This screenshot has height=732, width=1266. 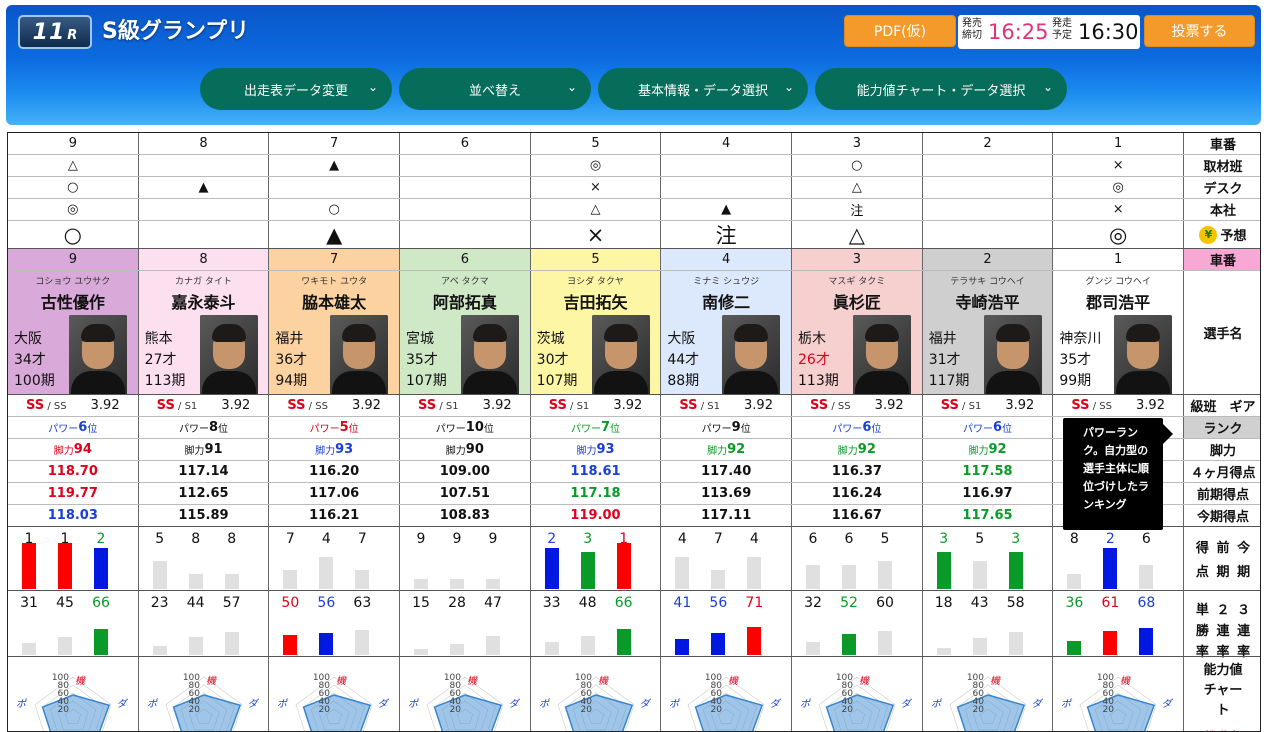 I want to click on rank-suffix: 位, so click(x=876, y=429).